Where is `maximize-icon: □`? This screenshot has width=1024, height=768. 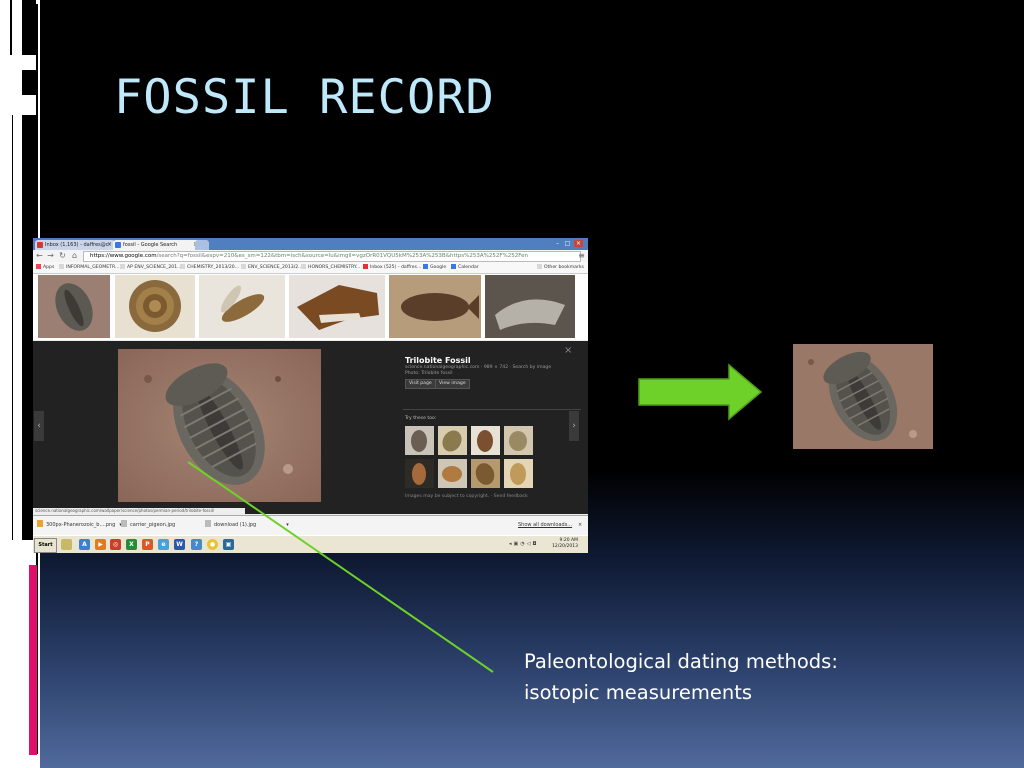
maximize-icon: □ is located at coordinates (567, 243).